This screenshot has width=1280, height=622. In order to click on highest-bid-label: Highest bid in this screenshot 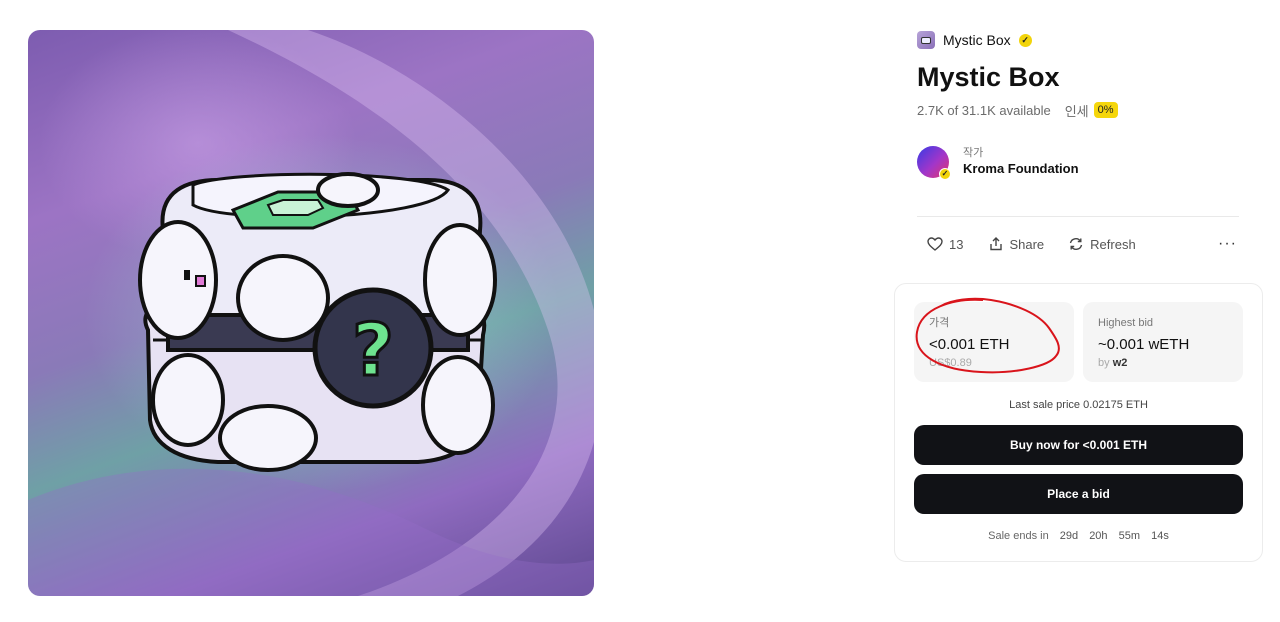, I will do `click(1126, 323)`.